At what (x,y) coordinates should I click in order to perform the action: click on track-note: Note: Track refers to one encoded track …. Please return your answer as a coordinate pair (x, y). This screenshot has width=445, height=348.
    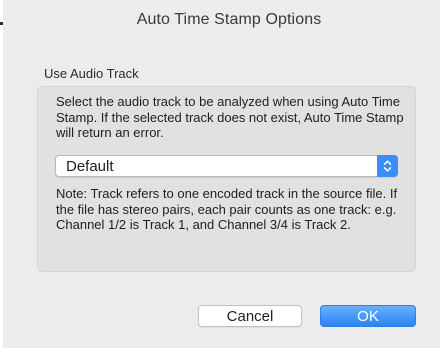
    Looking at the image, I should click on (227, 209).